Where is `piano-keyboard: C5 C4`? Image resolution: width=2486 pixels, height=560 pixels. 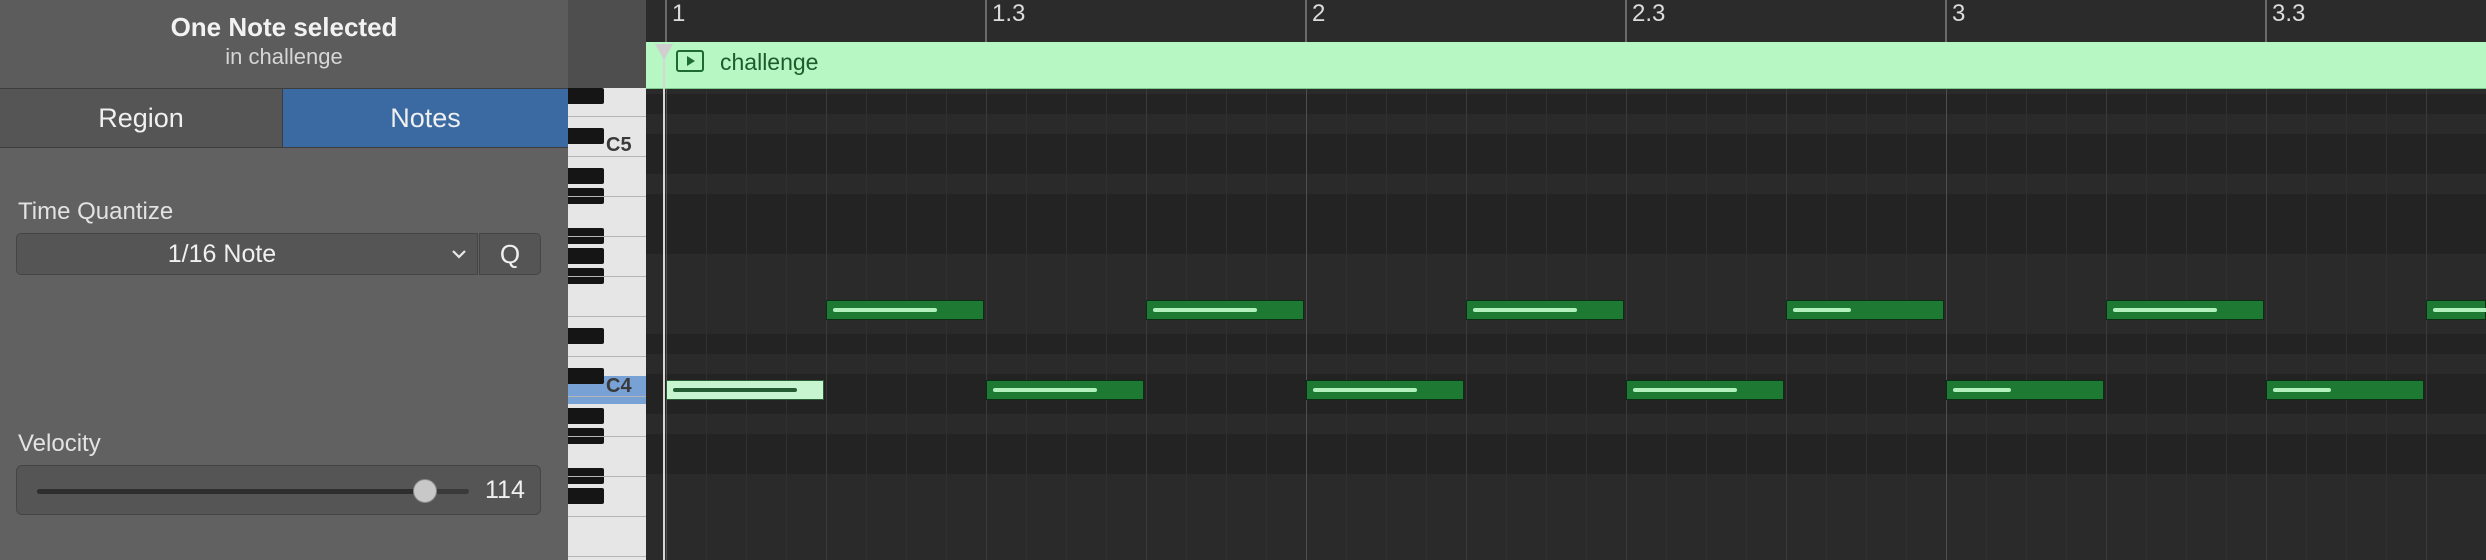 piano-keyboard: C5 C4 is located at coordinates (607, 280).